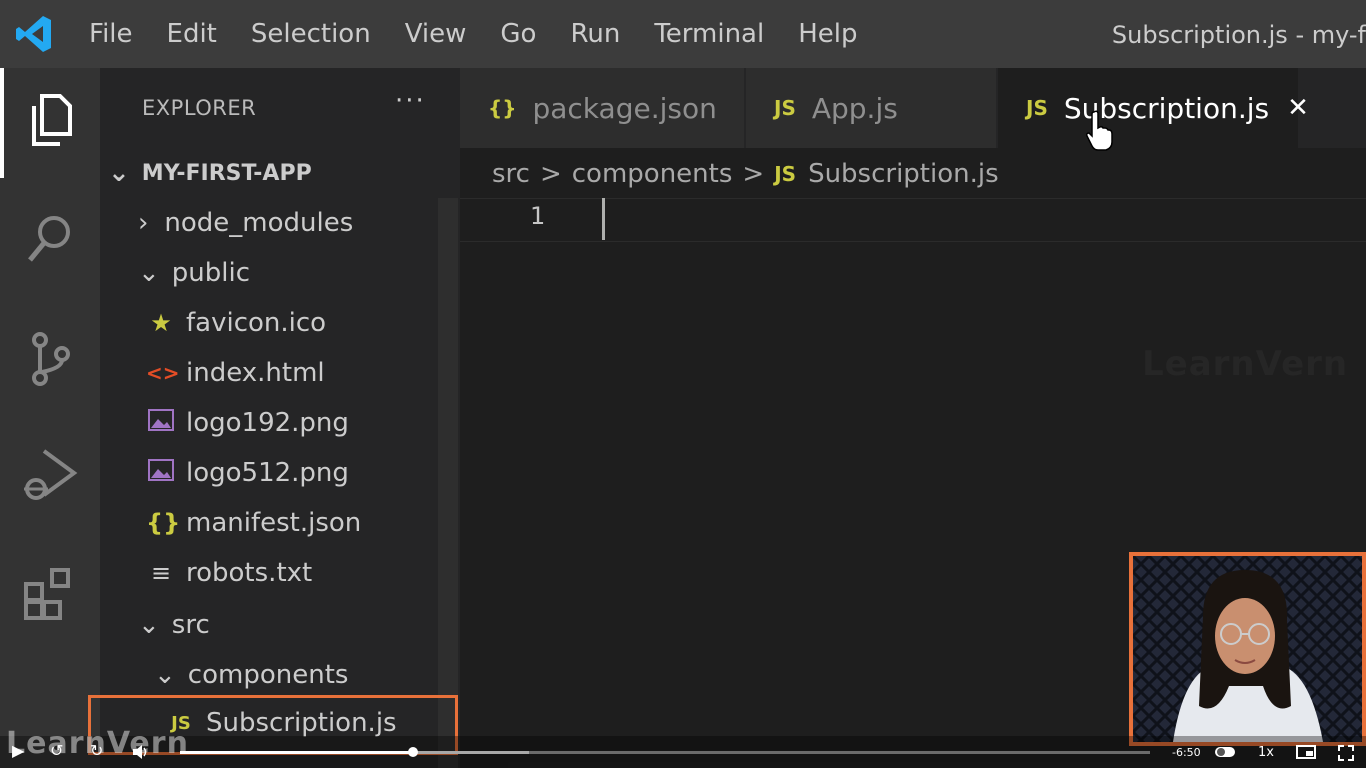 The width and height of the screenshot is (1366, 768). Describe the element at coordinates (96, 750) in the screenshot. I see `forward-icon: ↻` at that location.